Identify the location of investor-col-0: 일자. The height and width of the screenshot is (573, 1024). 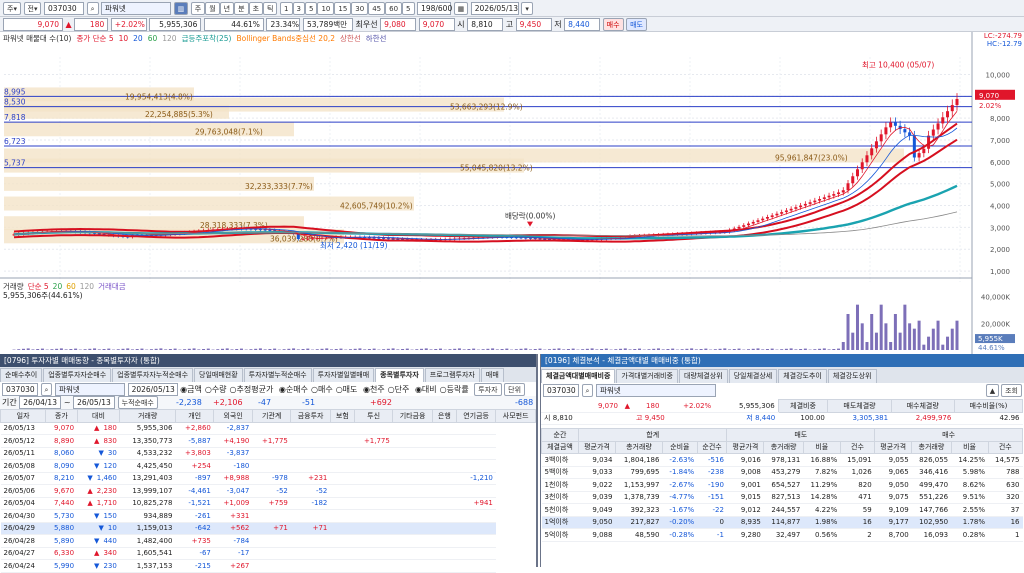
(23, 416).